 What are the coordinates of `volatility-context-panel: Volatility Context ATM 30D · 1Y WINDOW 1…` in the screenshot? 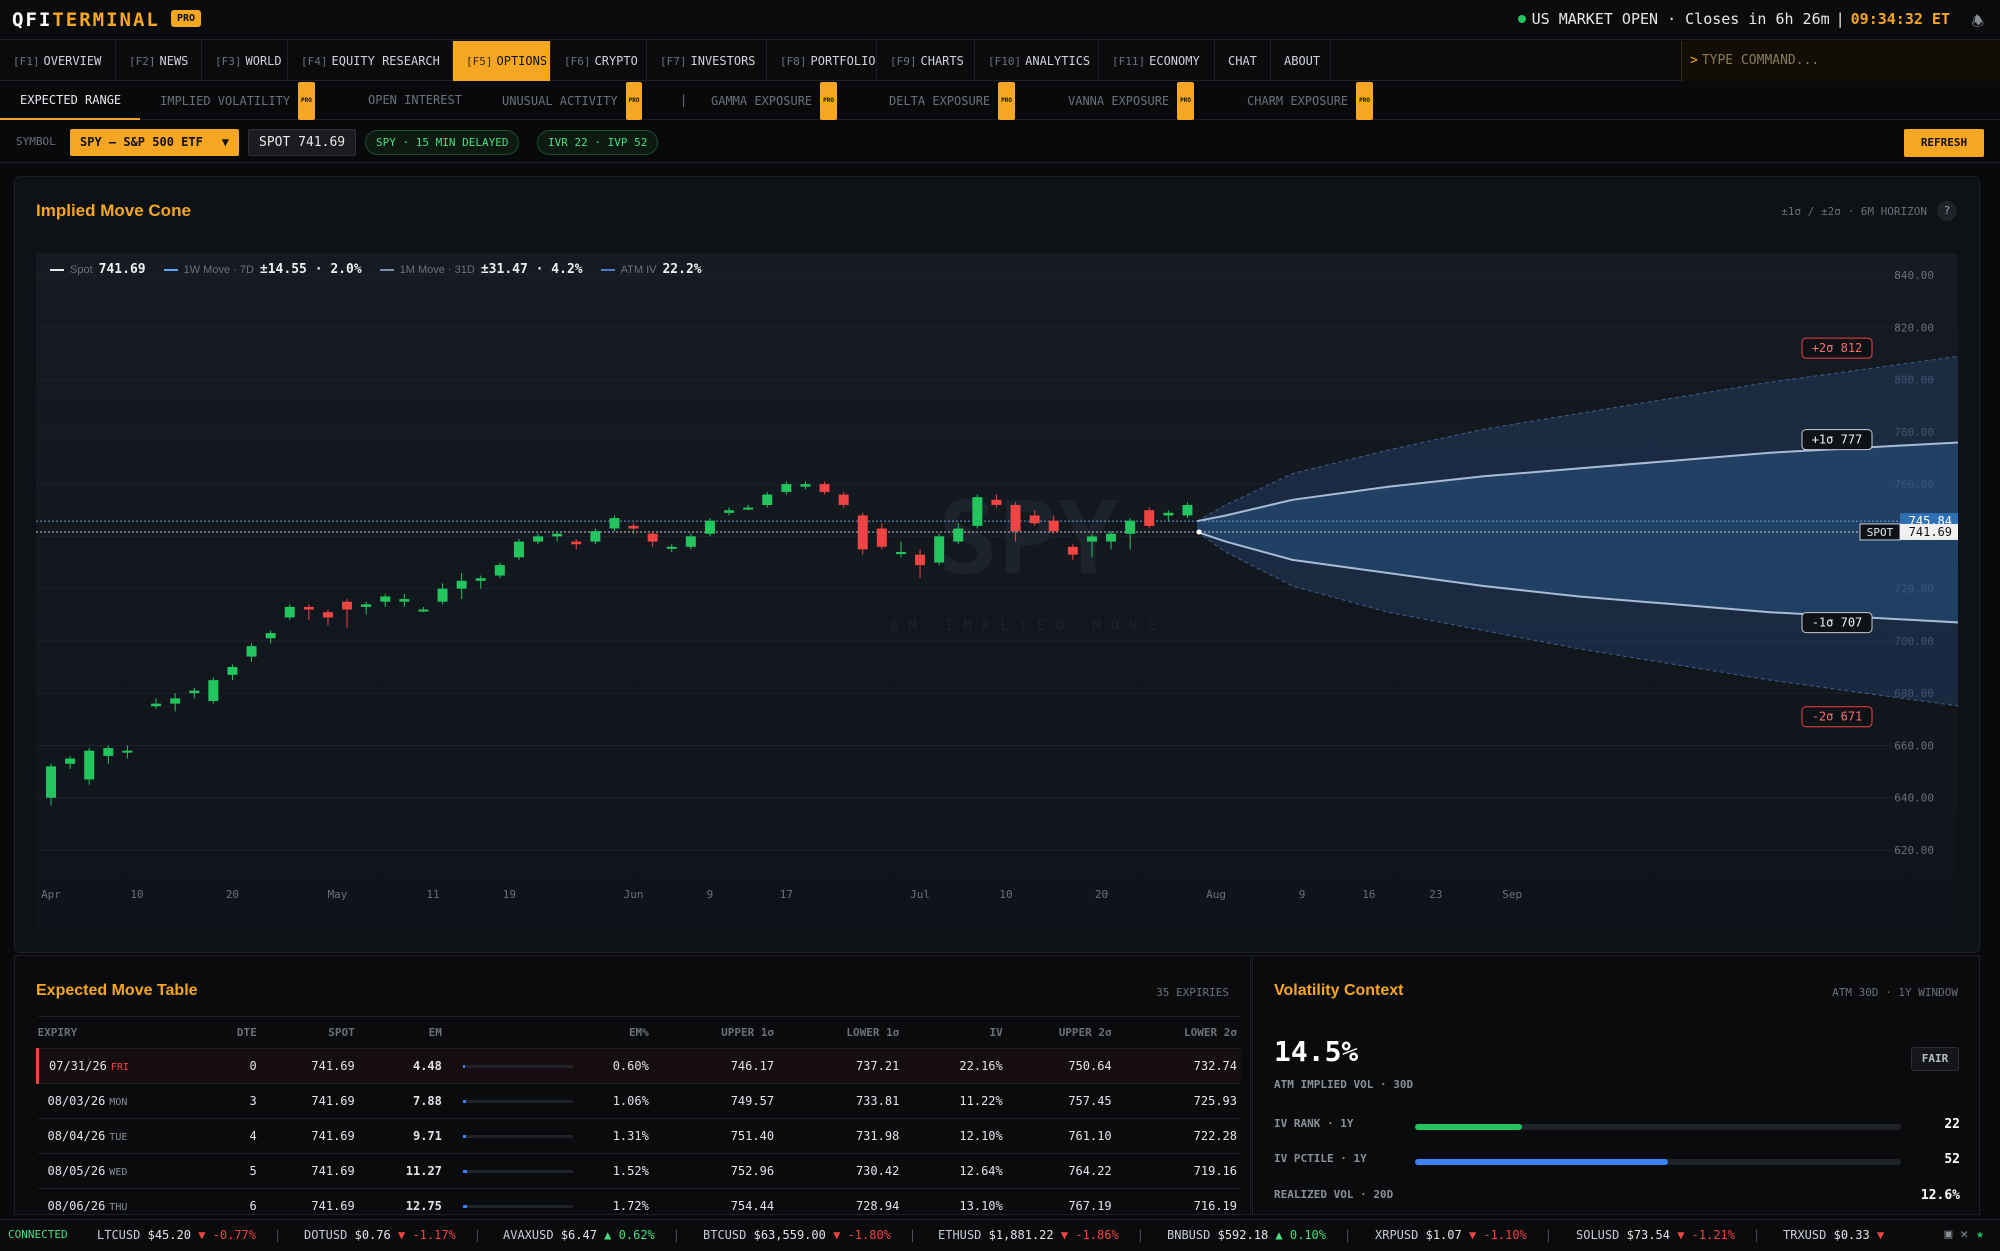 It's located at (1616, 1085).